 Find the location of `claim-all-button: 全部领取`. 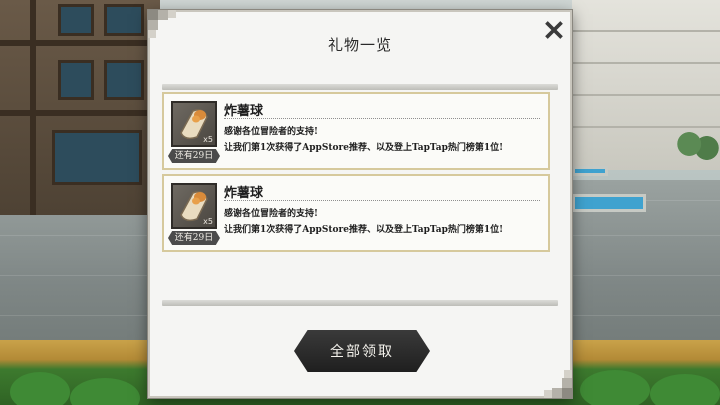

claim-all-button: 全部领取 is located at coordinates (362, 351).